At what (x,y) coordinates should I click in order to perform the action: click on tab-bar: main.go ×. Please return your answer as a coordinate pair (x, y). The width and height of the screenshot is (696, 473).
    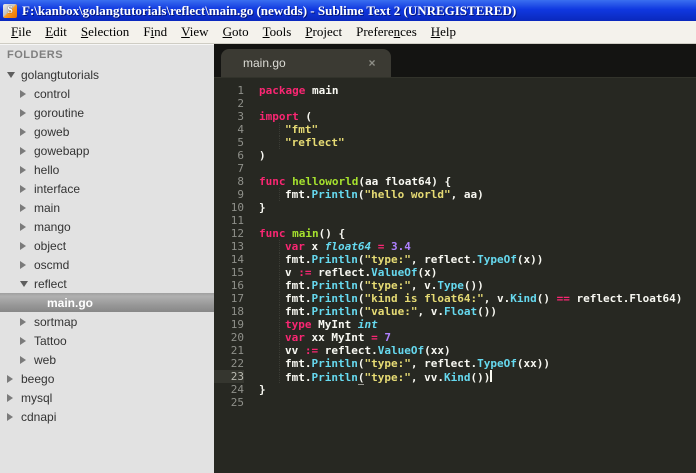
    Looking at the image, I should click on (455, 61).